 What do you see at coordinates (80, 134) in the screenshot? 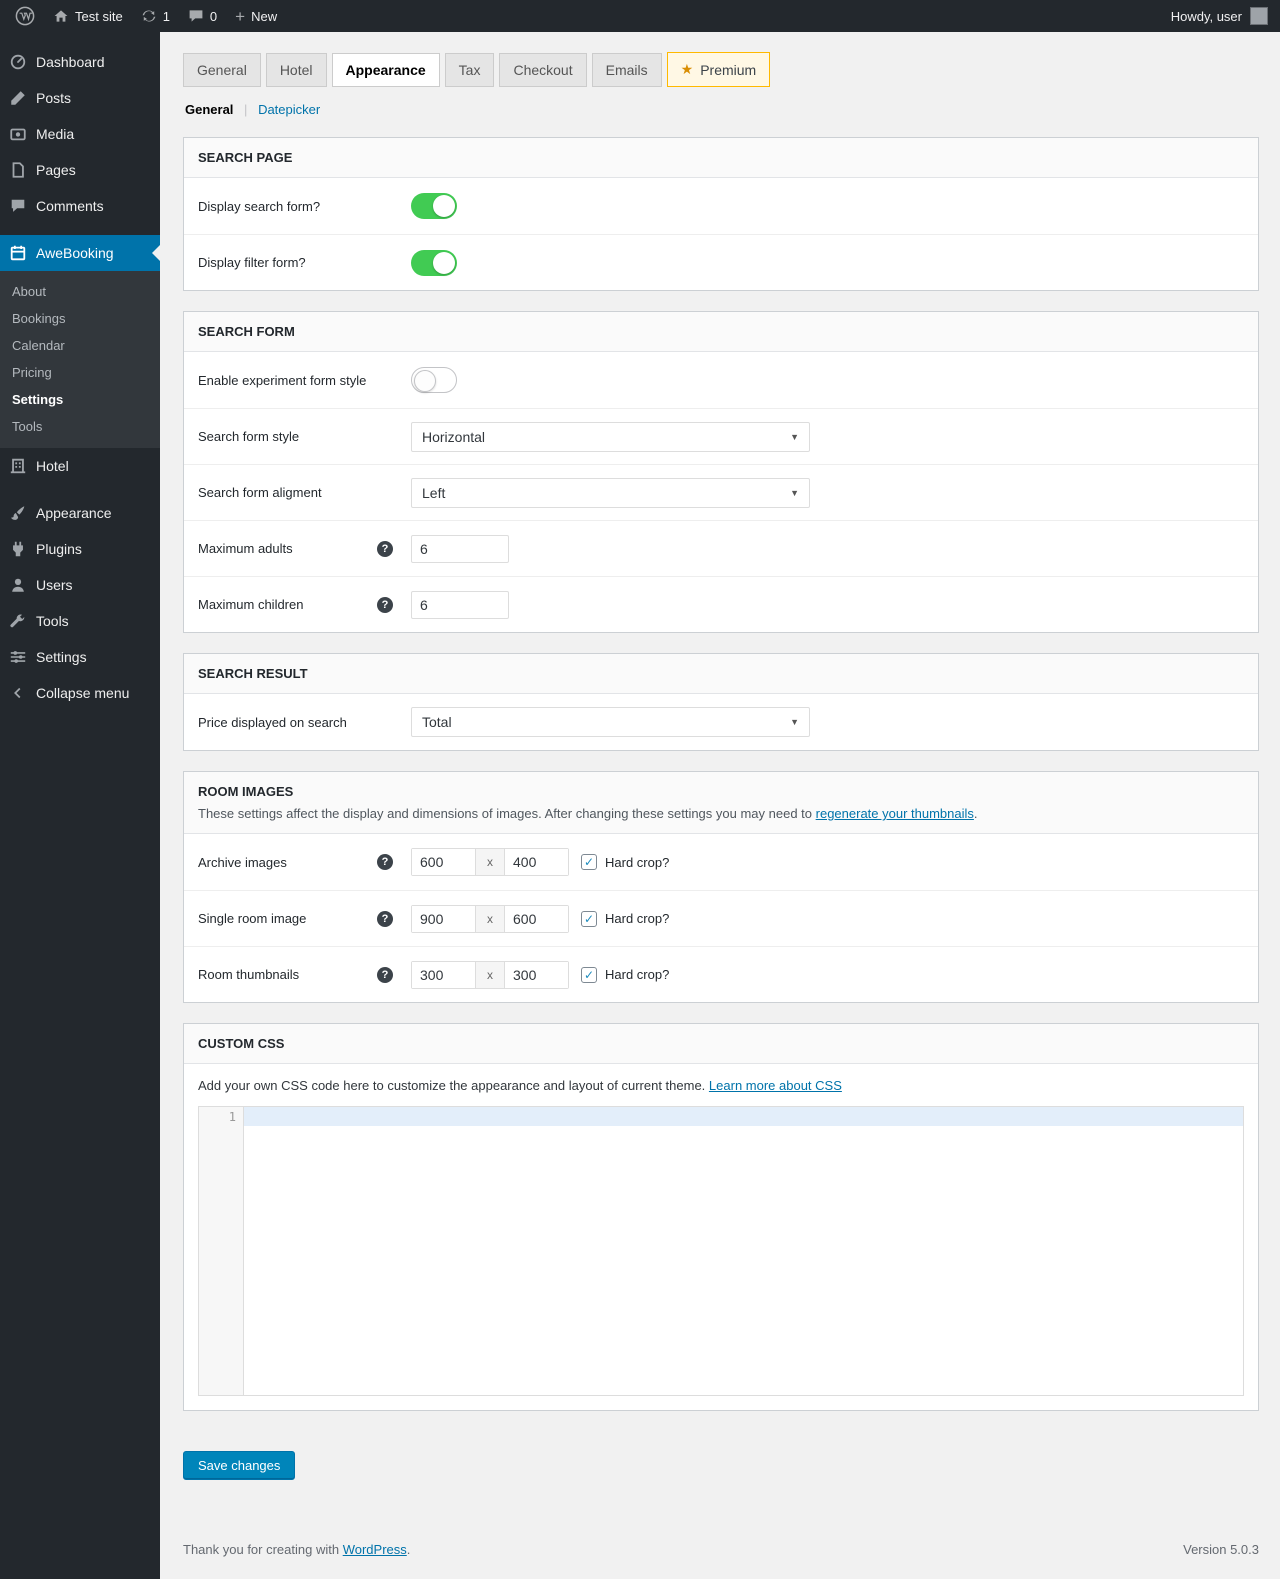
I see `sidebar-item-media: Media` at bounding box center [80, 134].